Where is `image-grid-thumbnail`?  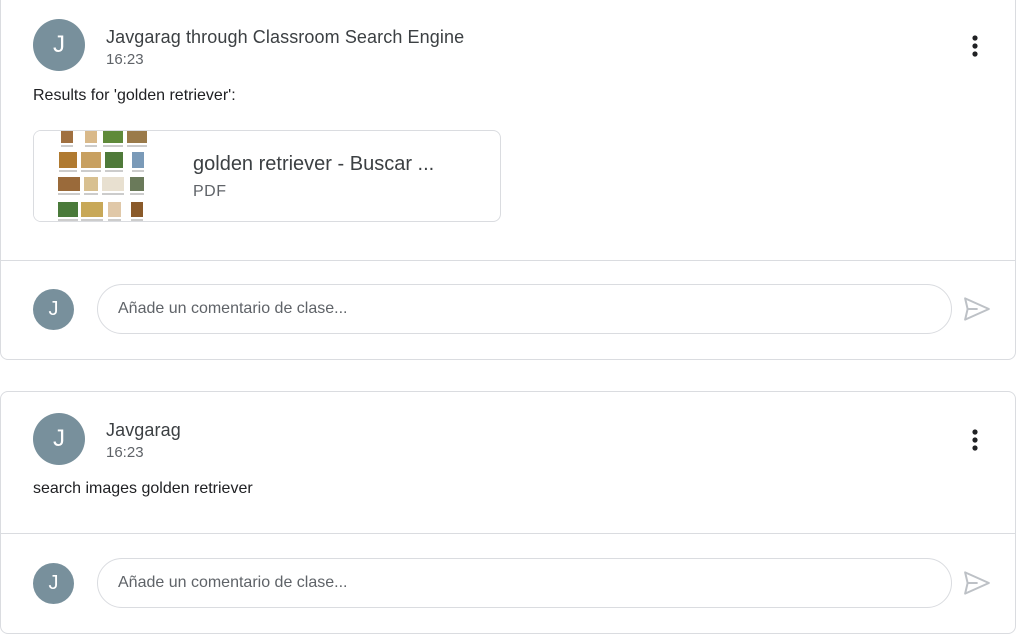
image-grid-thumbnail is located at coordinates (103, 176).